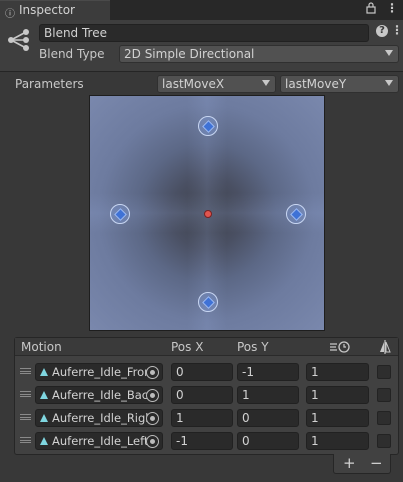 The height and width of the screenshot is (482, 403). I want to click on motion-clip-name: Auferre_Idle_Left, so click(100, 441).